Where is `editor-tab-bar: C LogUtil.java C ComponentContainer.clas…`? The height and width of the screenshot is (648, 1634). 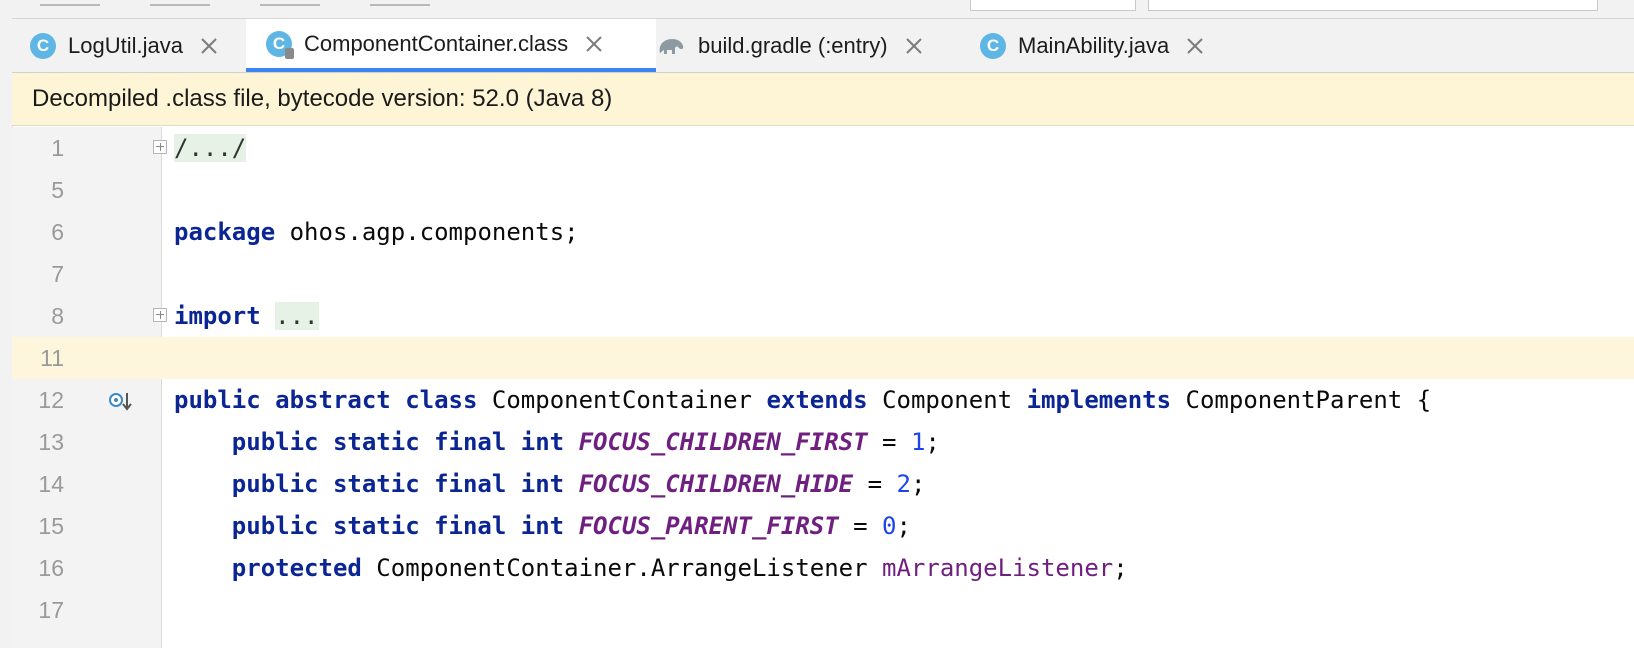 editor-tab-bar: C LogUtil.java C ComponentContainer.clas… is located at coordinates (823, 46).